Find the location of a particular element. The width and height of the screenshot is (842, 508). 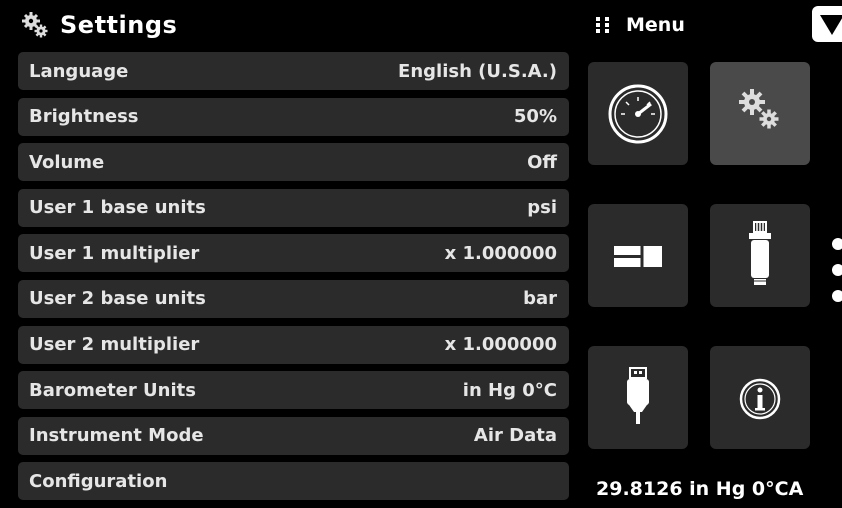

menu-header: Menu is located at coordinates (640, 25).